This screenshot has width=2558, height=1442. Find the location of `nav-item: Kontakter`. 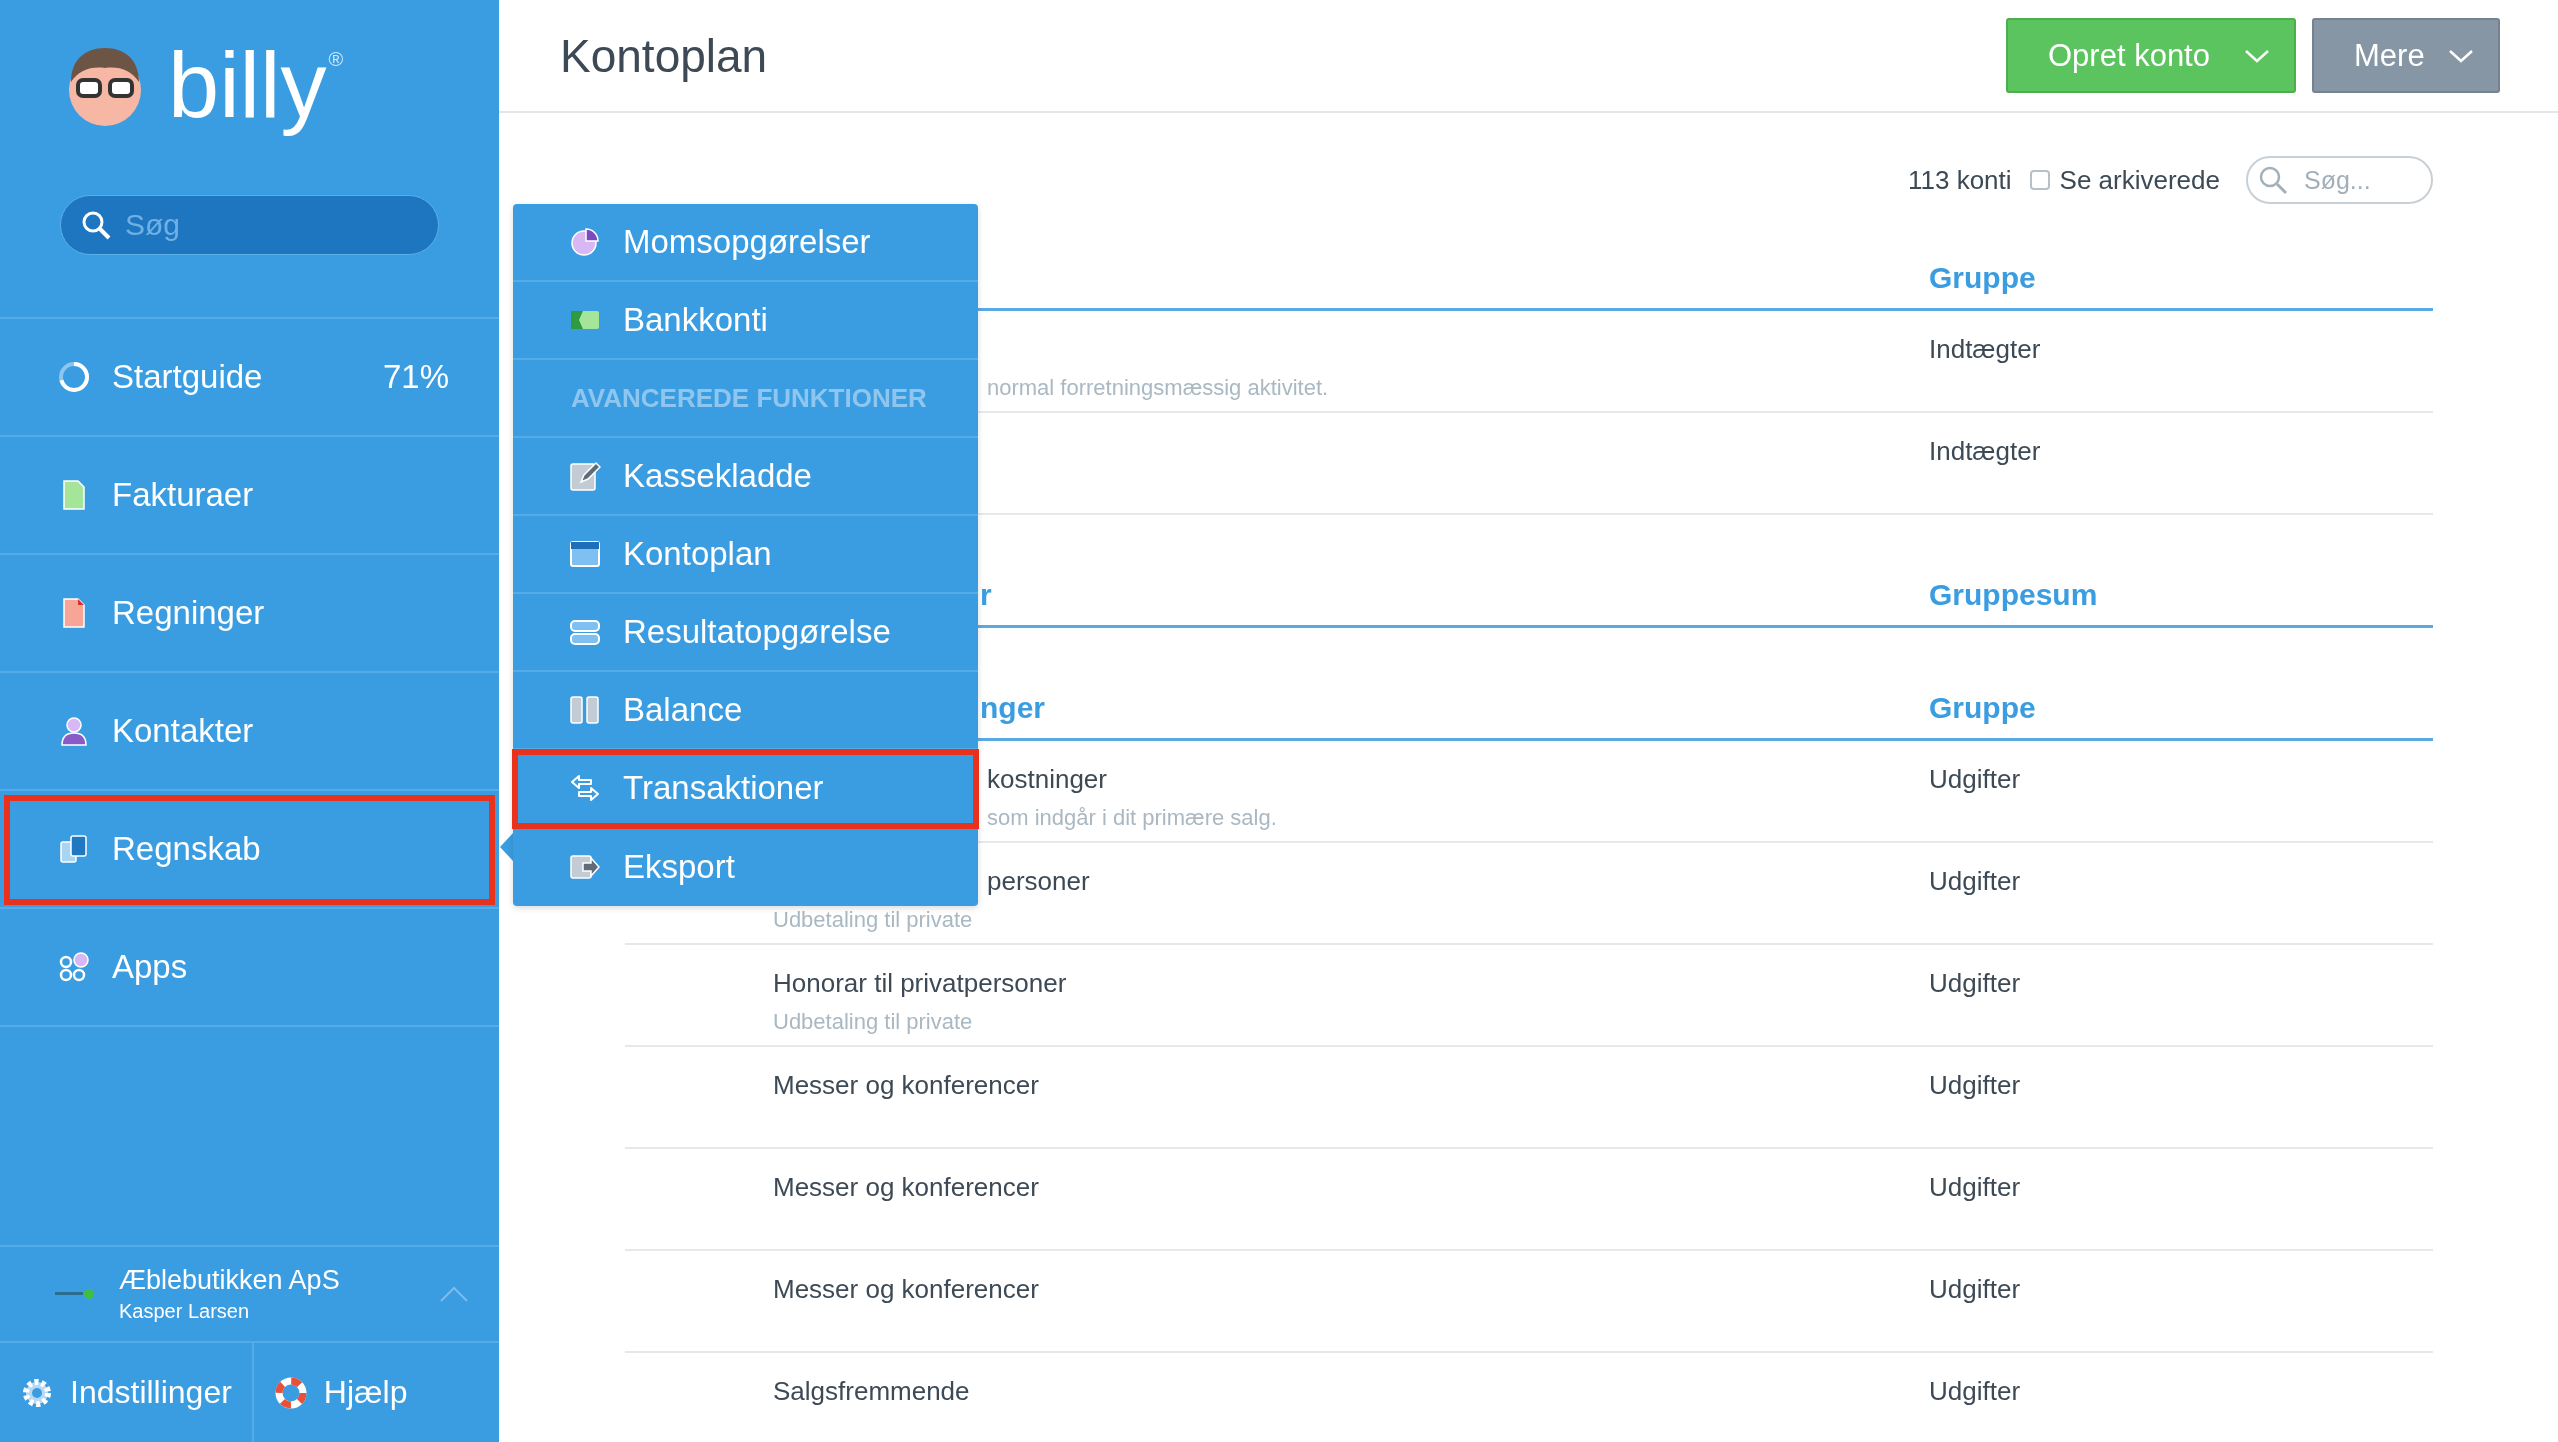

nav-item: Kontakter is located at coordinates (249, 732).